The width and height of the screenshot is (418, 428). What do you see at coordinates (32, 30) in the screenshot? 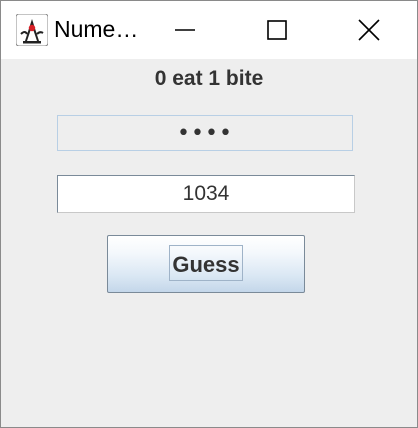
I see `java-duke-icon` at bounding box center [32, 30].